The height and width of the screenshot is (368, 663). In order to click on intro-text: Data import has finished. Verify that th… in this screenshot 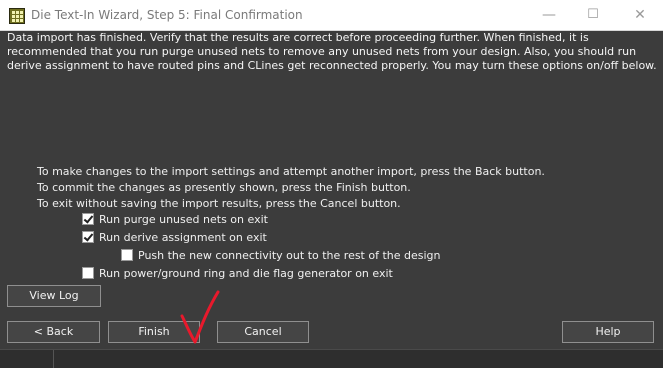, I will do `click(332, 51)`.